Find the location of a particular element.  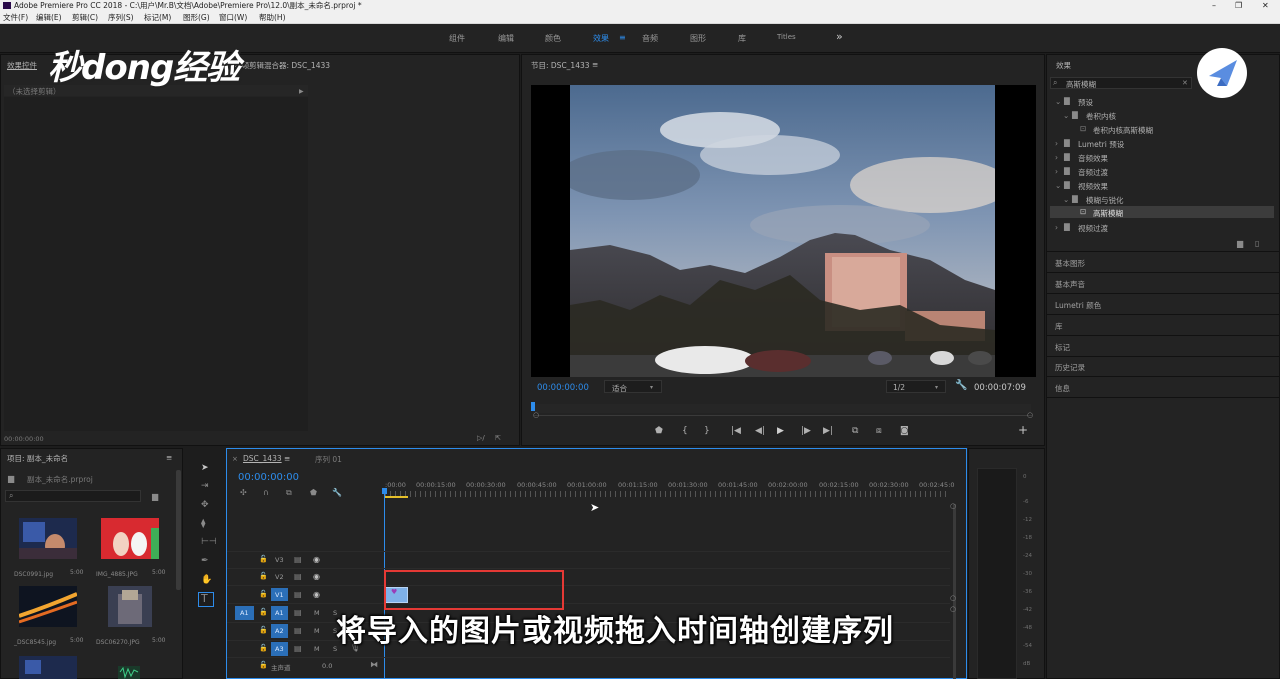

workspace-menu-icon: ≡ is located at coordinates (622, 37).